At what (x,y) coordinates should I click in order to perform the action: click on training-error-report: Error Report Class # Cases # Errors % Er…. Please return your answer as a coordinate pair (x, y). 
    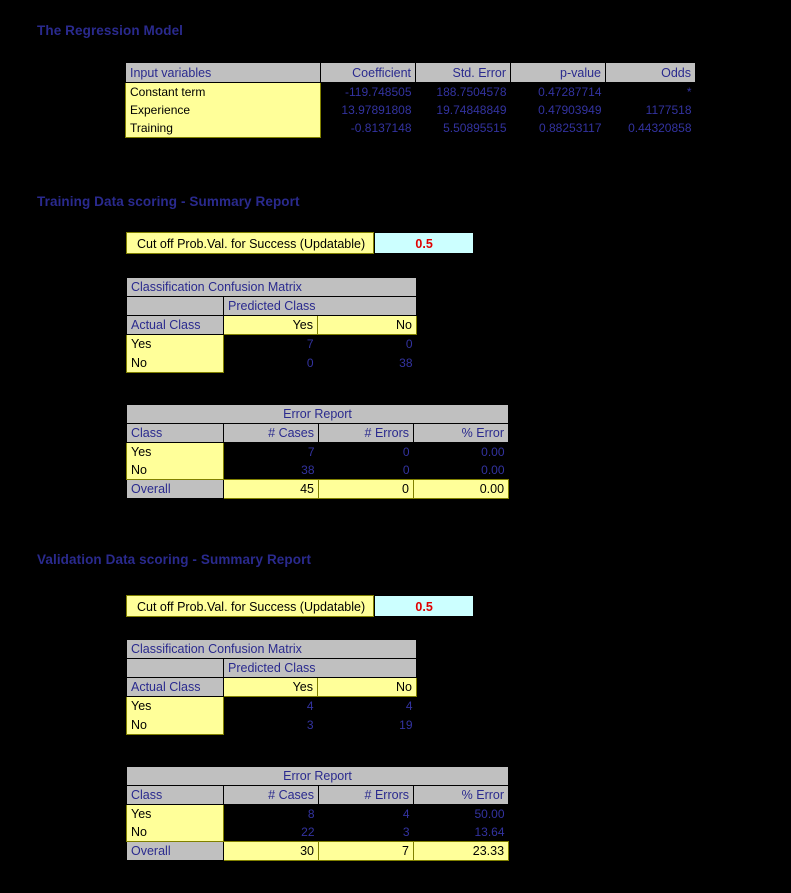
    Looking at the image, I should click on (317, 451).